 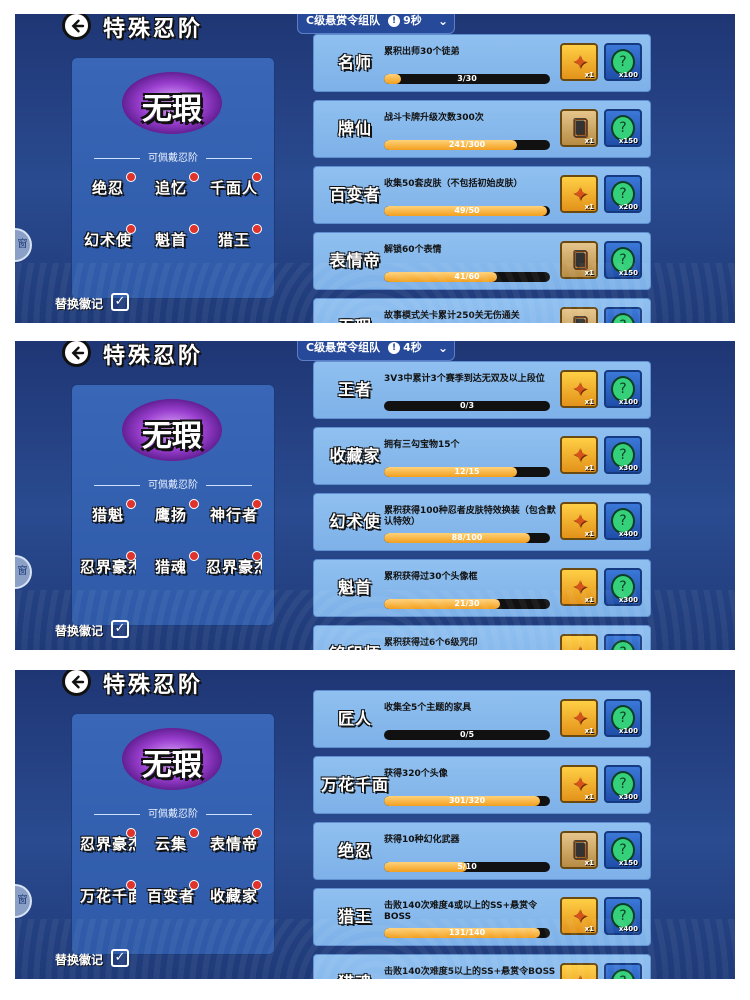 I want to click on rank-badge: 猎魁, so click(x=108, y=515).